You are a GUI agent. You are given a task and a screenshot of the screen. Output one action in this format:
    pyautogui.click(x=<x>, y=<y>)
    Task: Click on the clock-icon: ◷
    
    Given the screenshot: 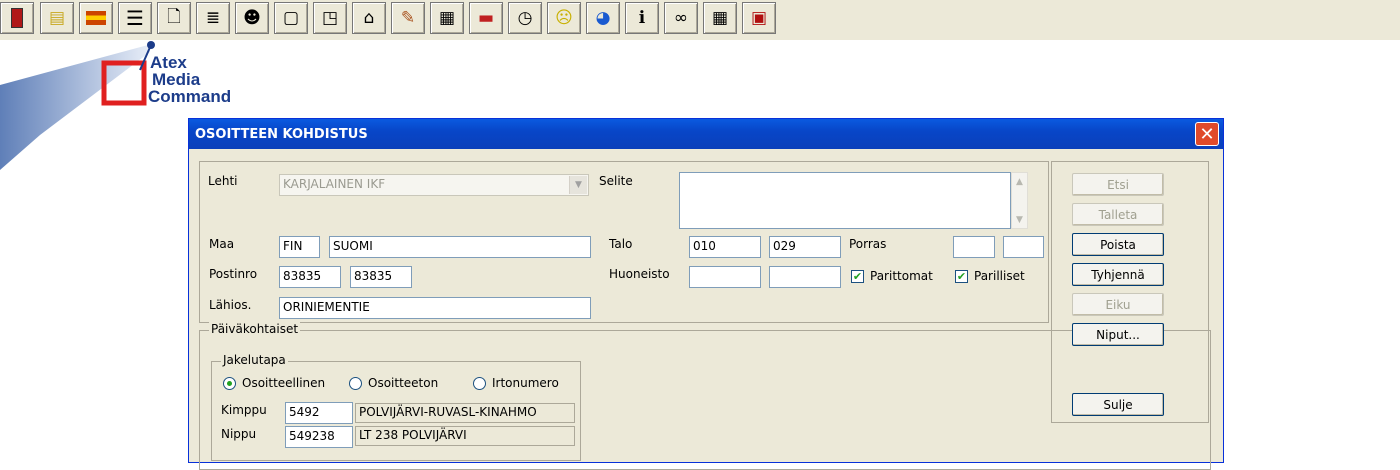 What is the action you would take?
    pyautogui.click(x=525, y=18)
    